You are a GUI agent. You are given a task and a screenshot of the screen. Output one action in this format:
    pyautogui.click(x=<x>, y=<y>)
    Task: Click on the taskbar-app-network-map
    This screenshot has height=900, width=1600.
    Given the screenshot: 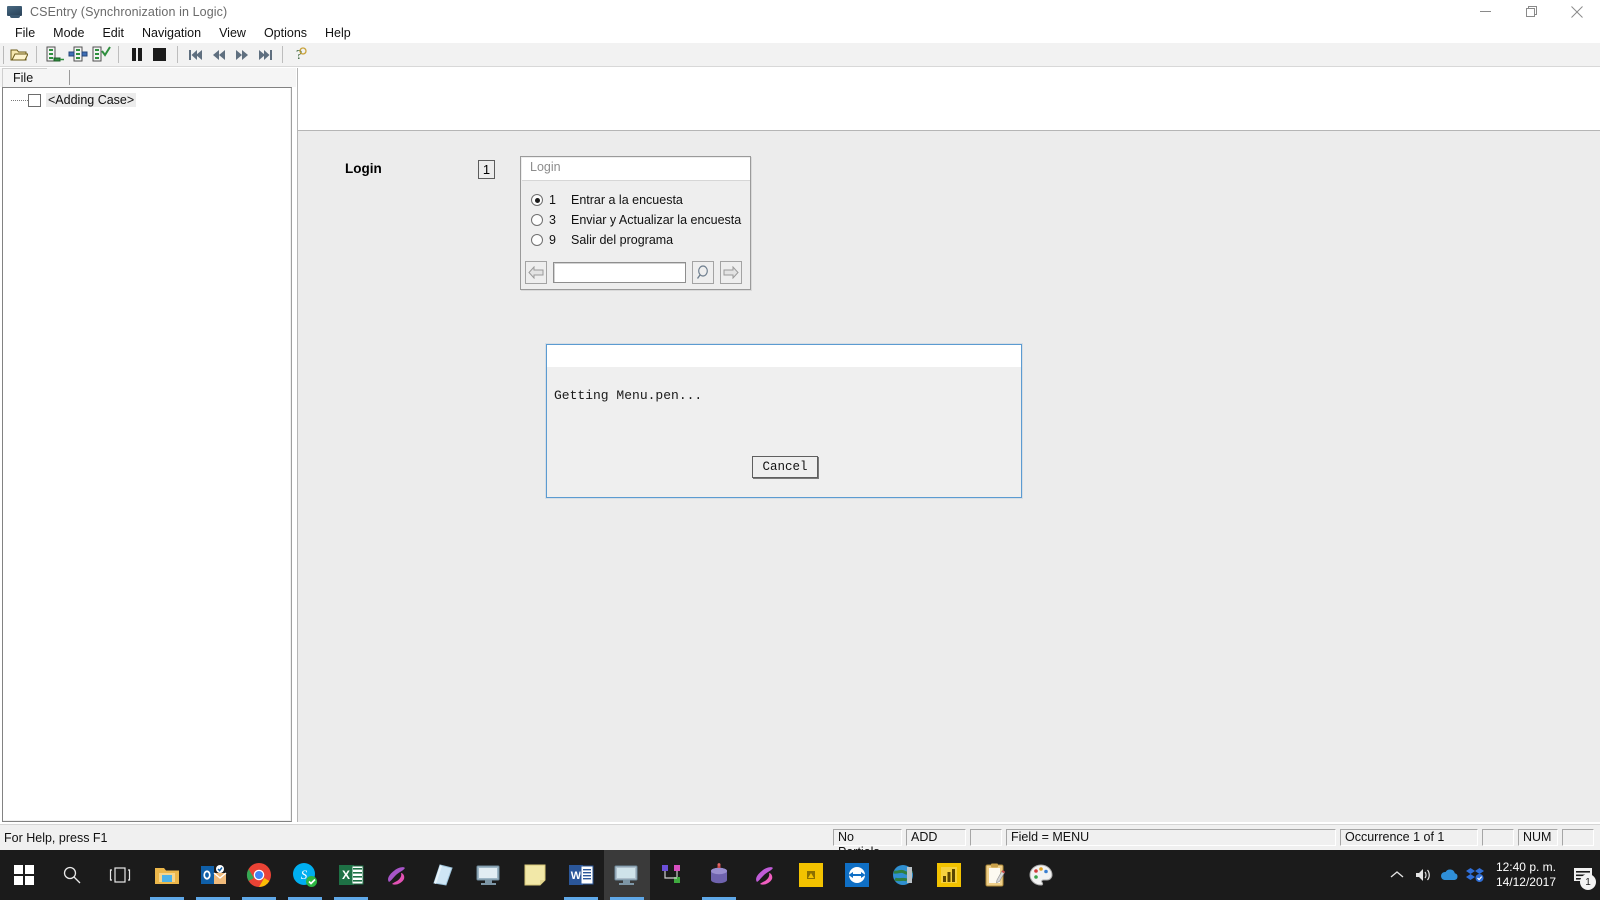 What is the action you would take?
    pyautogui.click(x=673, y=875)
    